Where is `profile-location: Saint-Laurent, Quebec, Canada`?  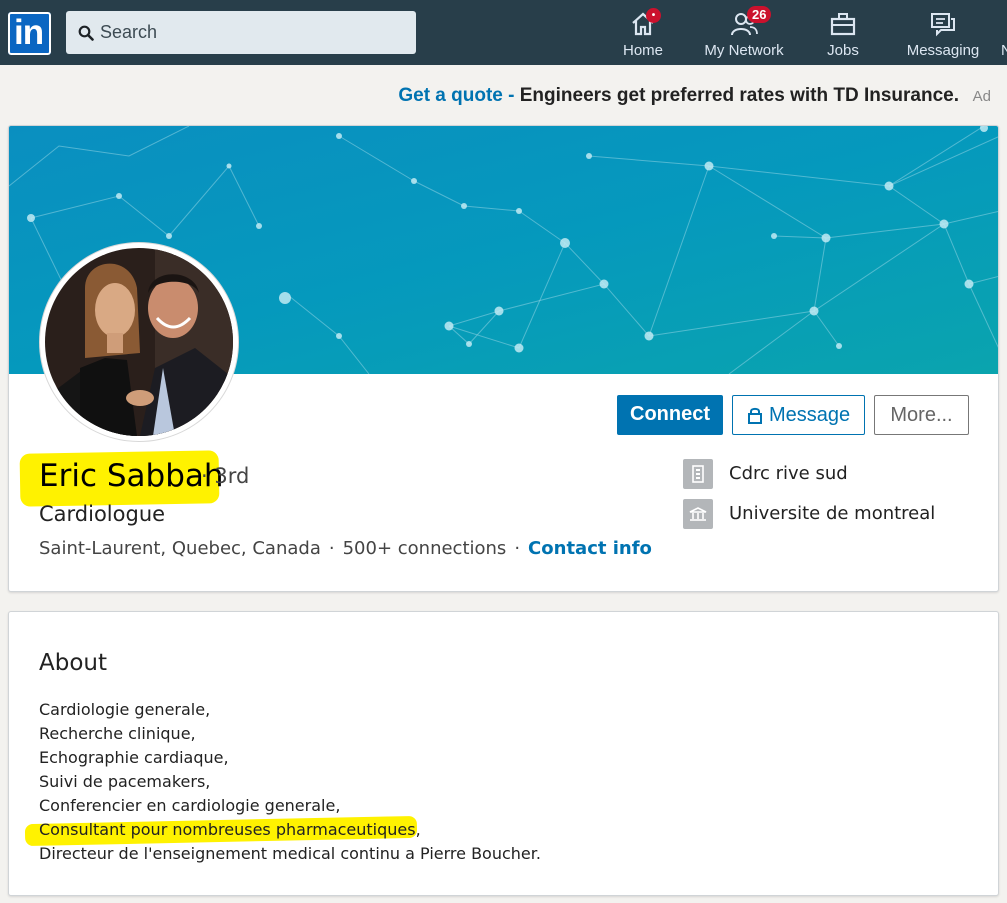 profile-location: Saint-Laurent, Quebec, Canada is located at coordinates (180, 548).